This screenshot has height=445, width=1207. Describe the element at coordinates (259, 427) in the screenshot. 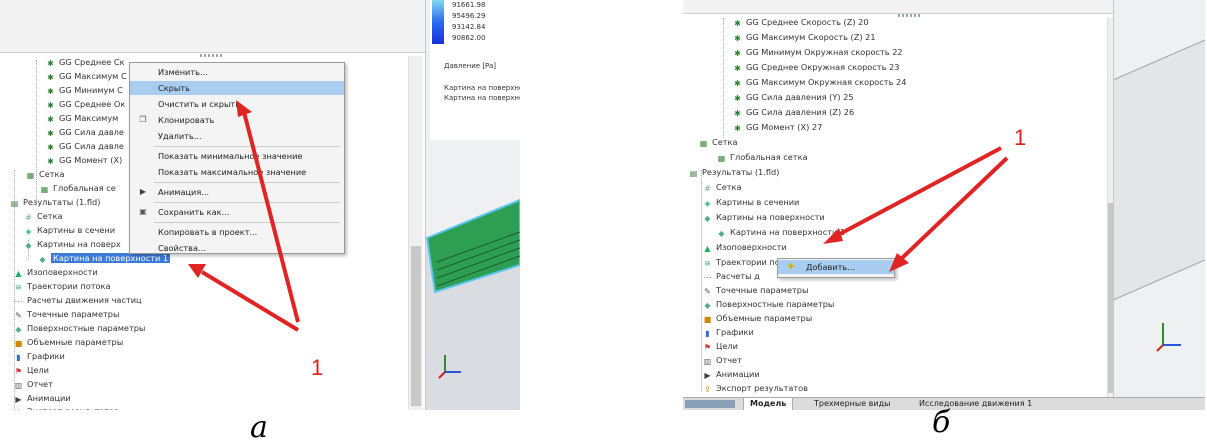

I see `caption-a: а` at that location.